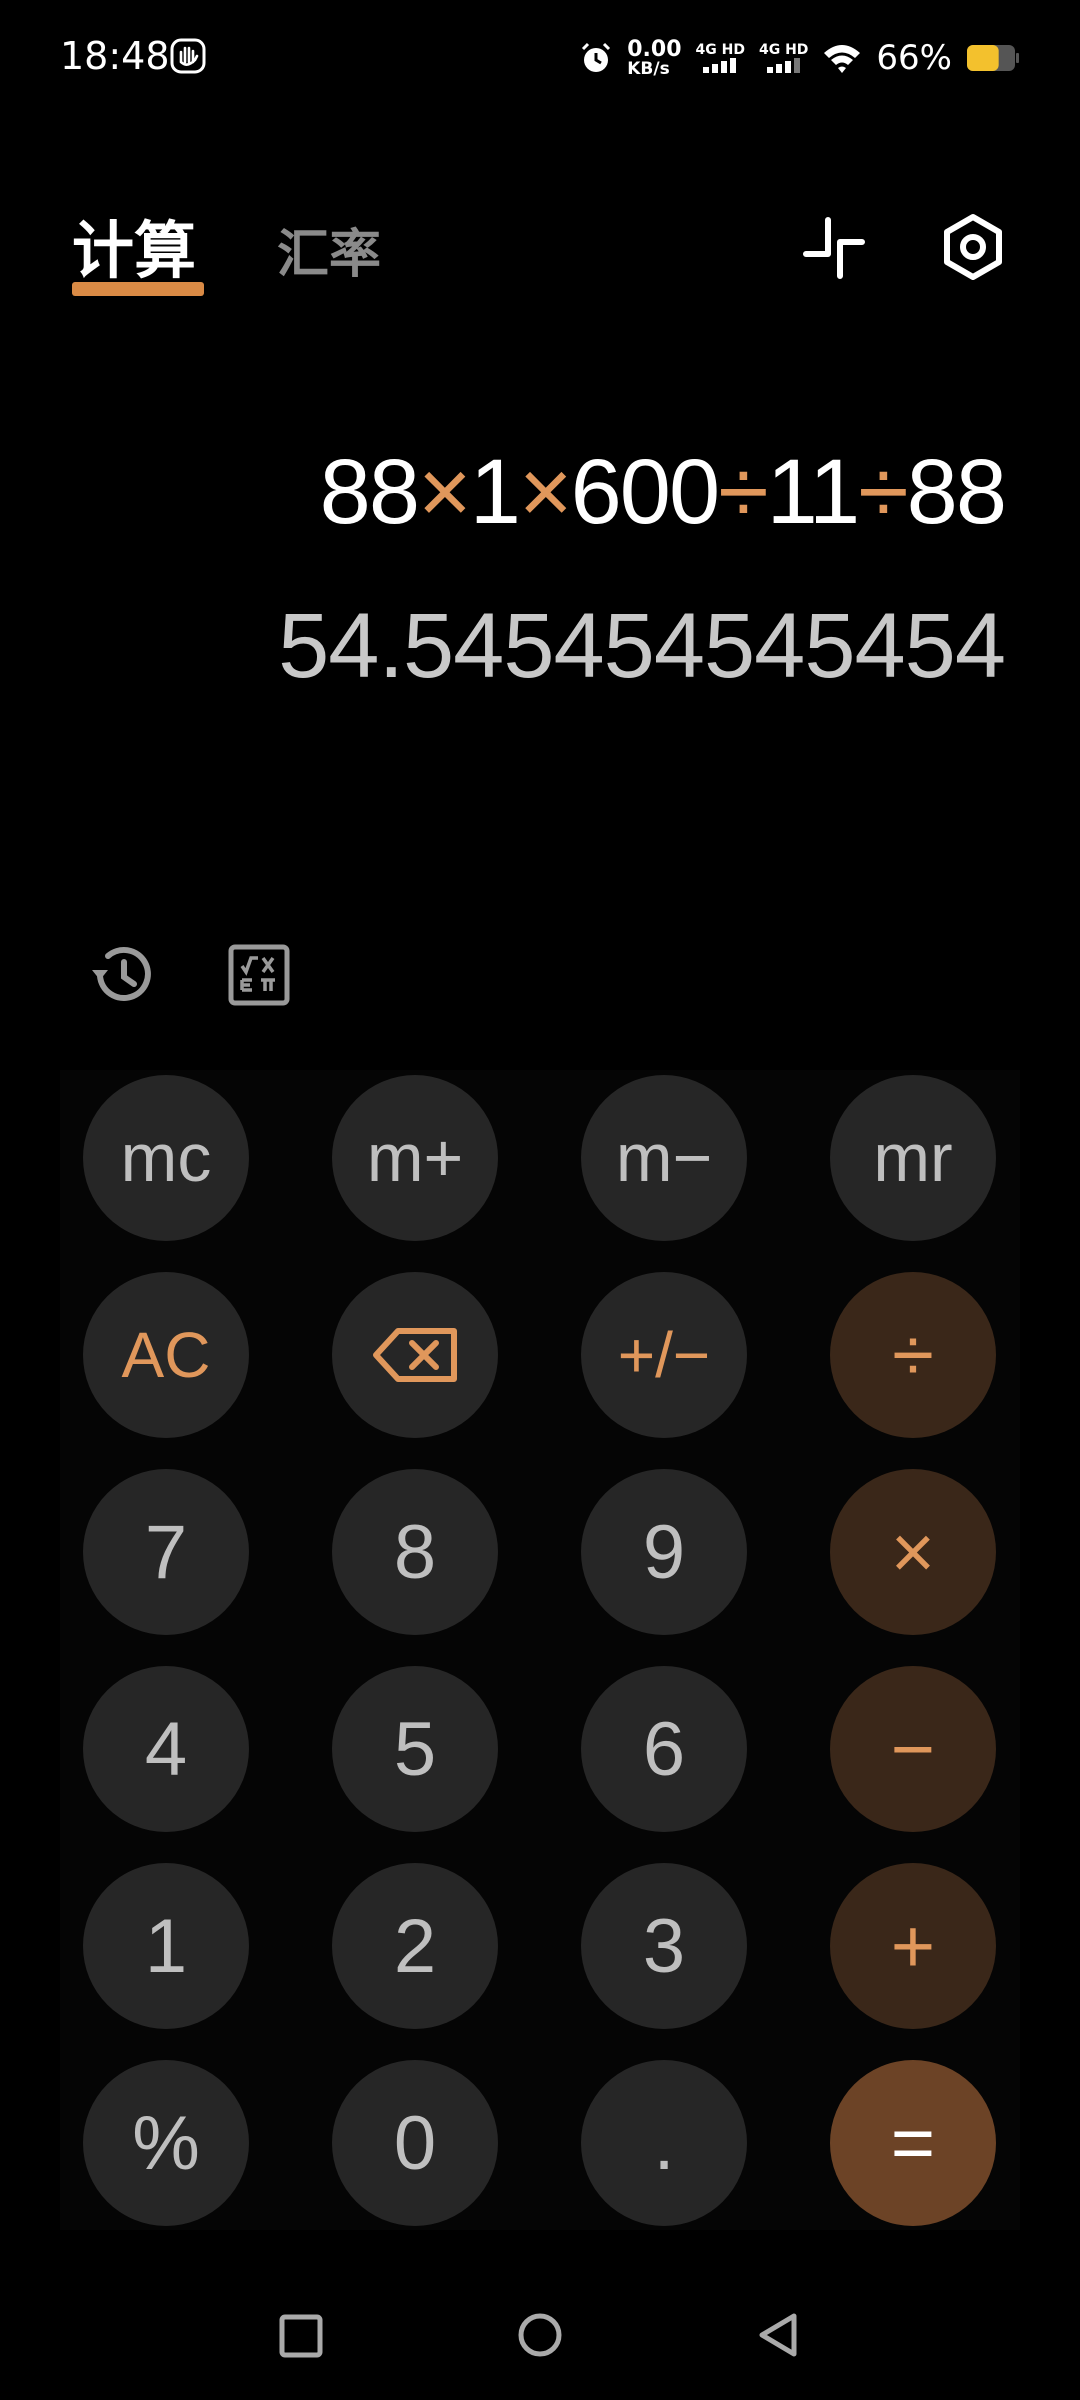 The image size is (1080, 2400). What do you see at coordinates (664, 1158) in the screenshot?
I see `key-memory-subtract: m−` at bounding box center [664, 1158].